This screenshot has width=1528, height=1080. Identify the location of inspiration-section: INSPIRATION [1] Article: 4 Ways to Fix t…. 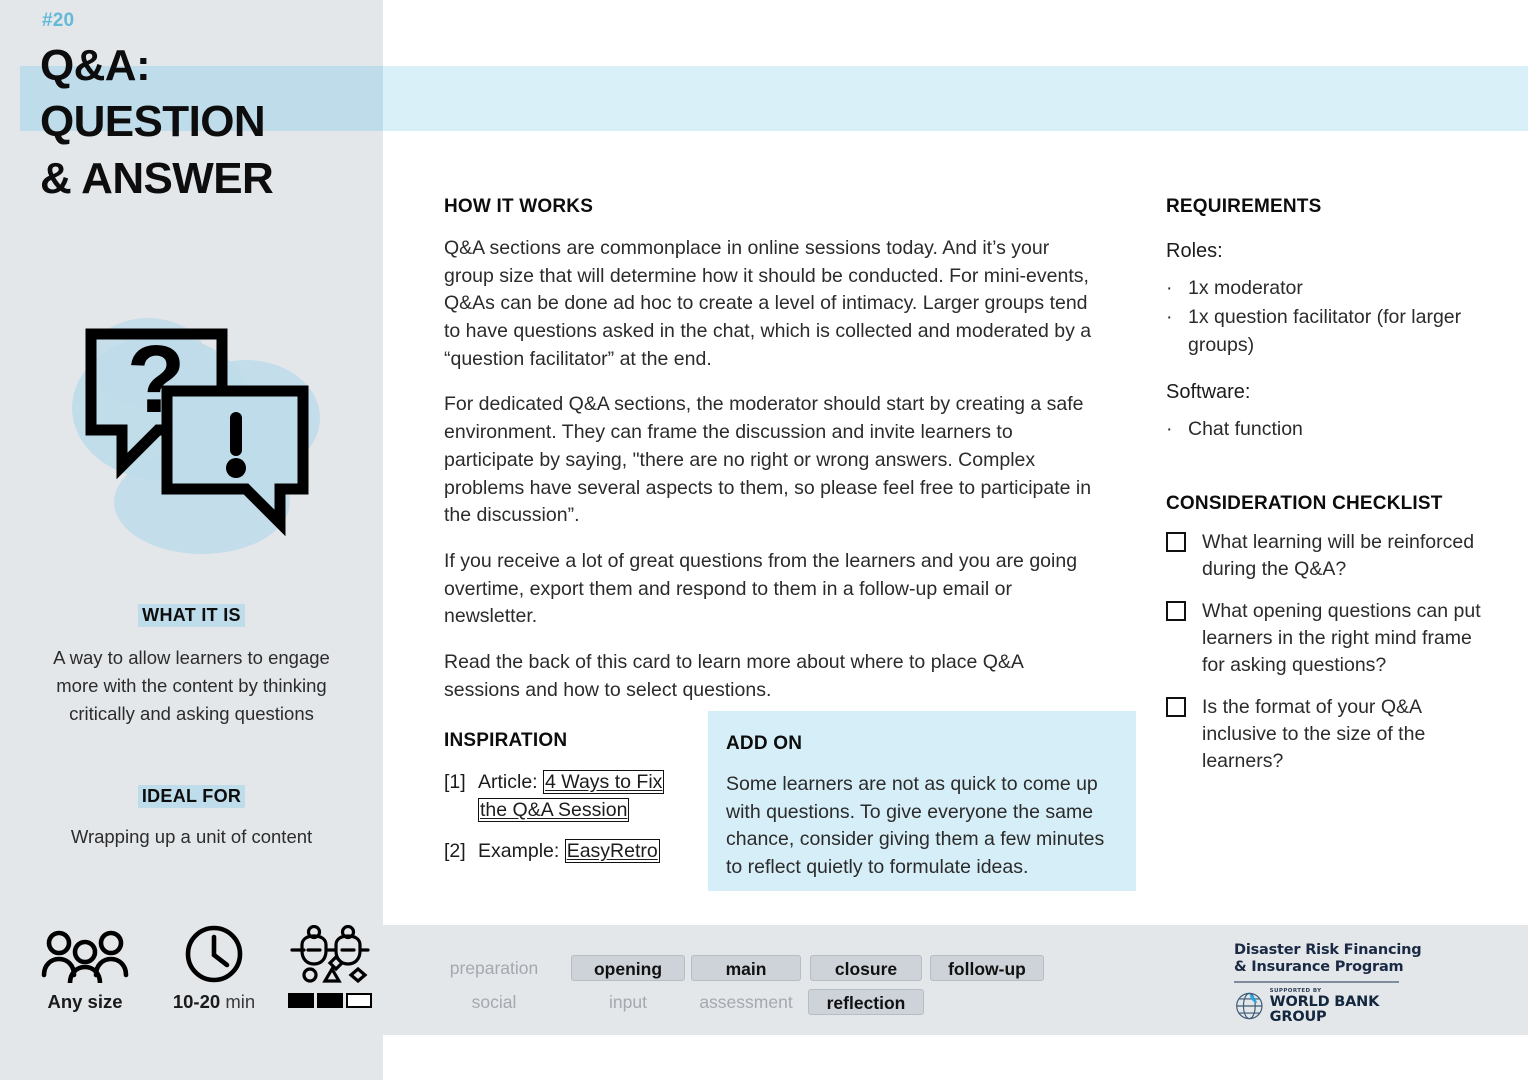
(569, 805).